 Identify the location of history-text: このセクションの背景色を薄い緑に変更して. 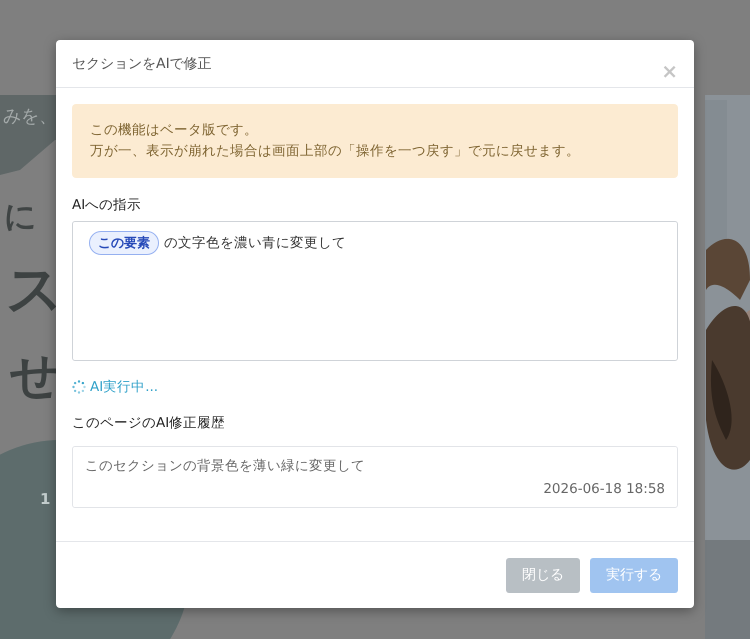
(225, 466).